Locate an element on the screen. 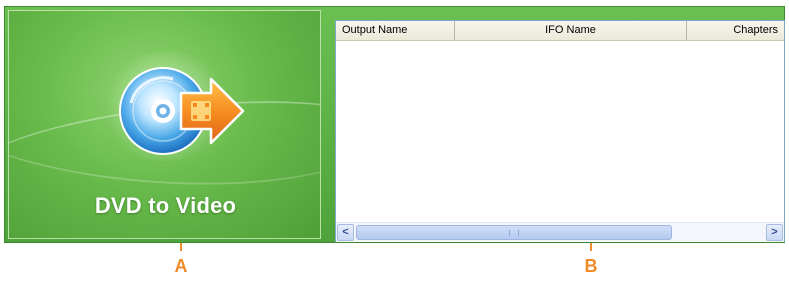 This screenshot has width=789, height=281. scroll-right-button: > is located at coordinates (774, 232).